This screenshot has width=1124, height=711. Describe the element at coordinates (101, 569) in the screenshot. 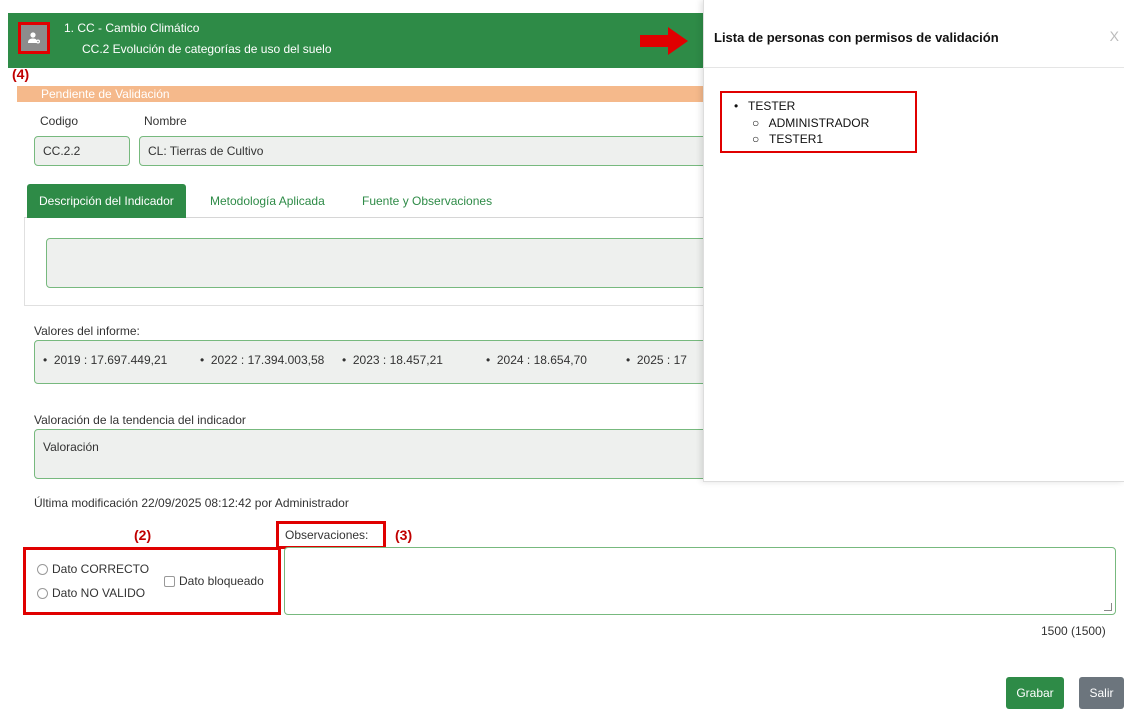

I see `radio-label: Dato CORRECTO` at that location.